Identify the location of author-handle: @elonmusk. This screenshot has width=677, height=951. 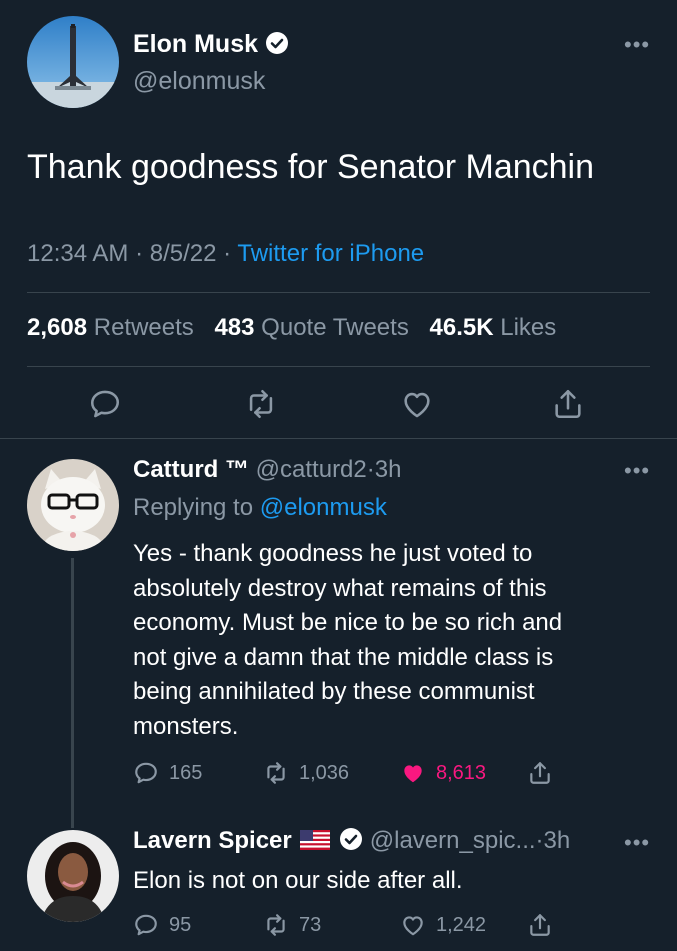
(199, 81).